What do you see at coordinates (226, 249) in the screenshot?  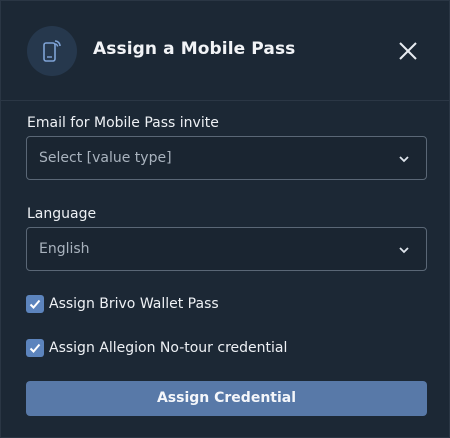 I see `language-select: English` at bounding box center [226, 249].